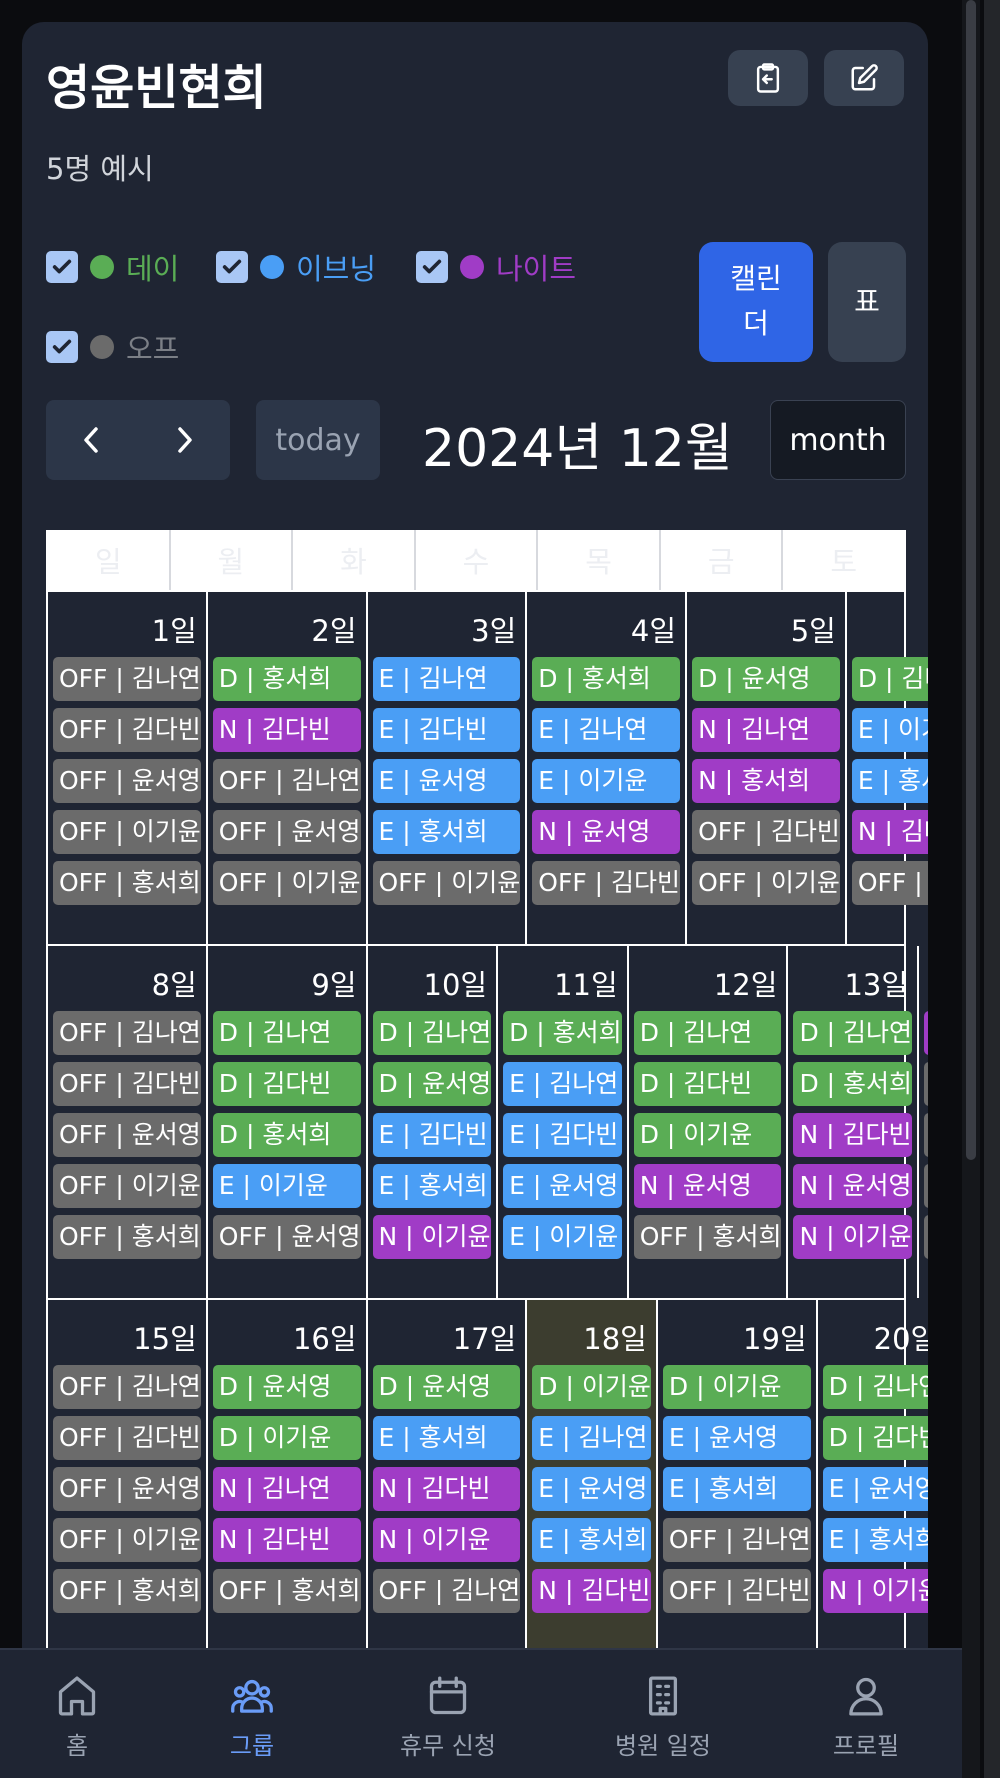 The height and width of the screenshot is (1778, 1000). I want to click on table-view-button: 표, so click(867, 302).